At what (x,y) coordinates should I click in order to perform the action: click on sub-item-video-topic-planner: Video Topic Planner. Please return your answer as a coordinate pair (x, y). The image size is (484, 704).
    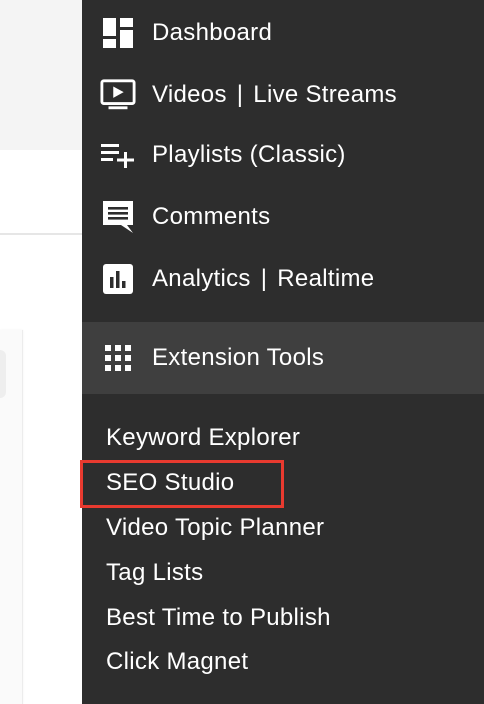
    Looking at the image, I should click on (215, 528).